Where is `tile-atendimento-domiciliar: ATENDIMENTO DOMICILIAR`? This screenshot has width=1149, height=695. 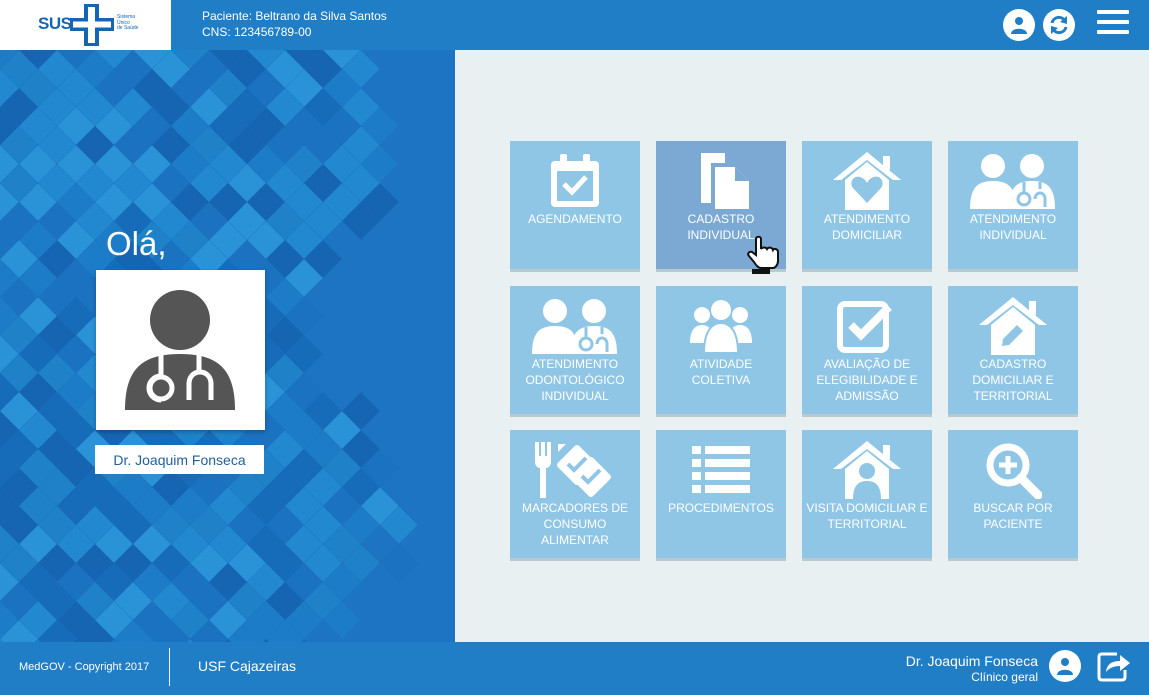
tile-atendimento-domiciliar: ATENDIMENTO DOMICILIAR is located at coordinates (867, 205).